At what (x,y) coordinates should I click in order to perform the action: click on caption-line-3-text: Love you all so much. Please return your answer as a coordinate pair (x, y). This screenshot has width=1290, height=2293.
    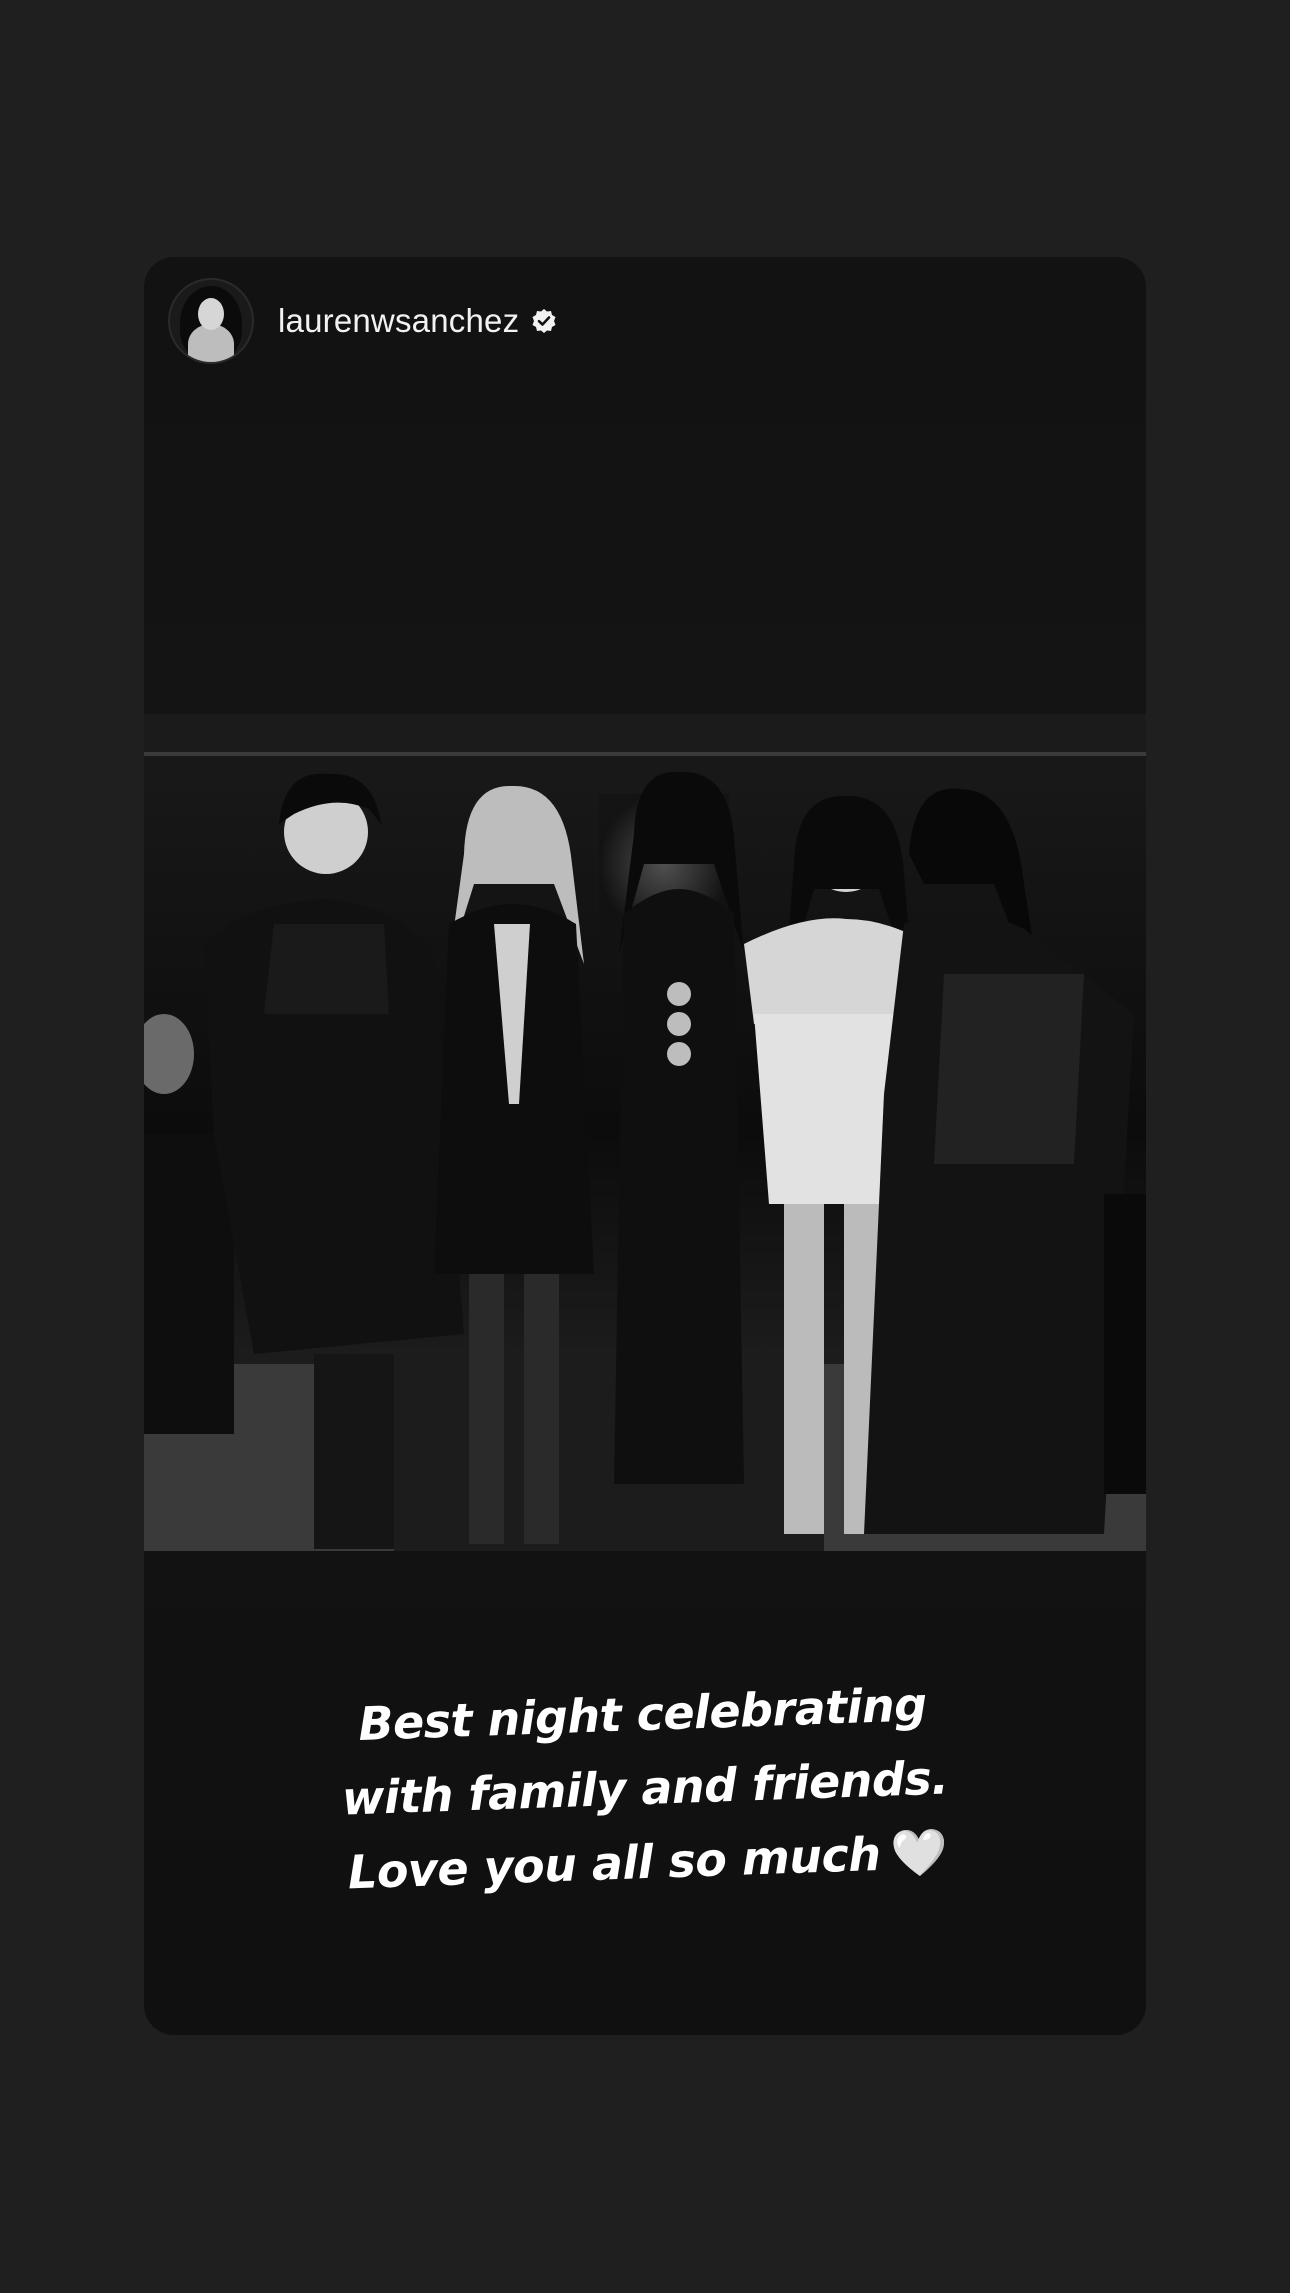
    Looking at the image, I should click on (614, 1863).